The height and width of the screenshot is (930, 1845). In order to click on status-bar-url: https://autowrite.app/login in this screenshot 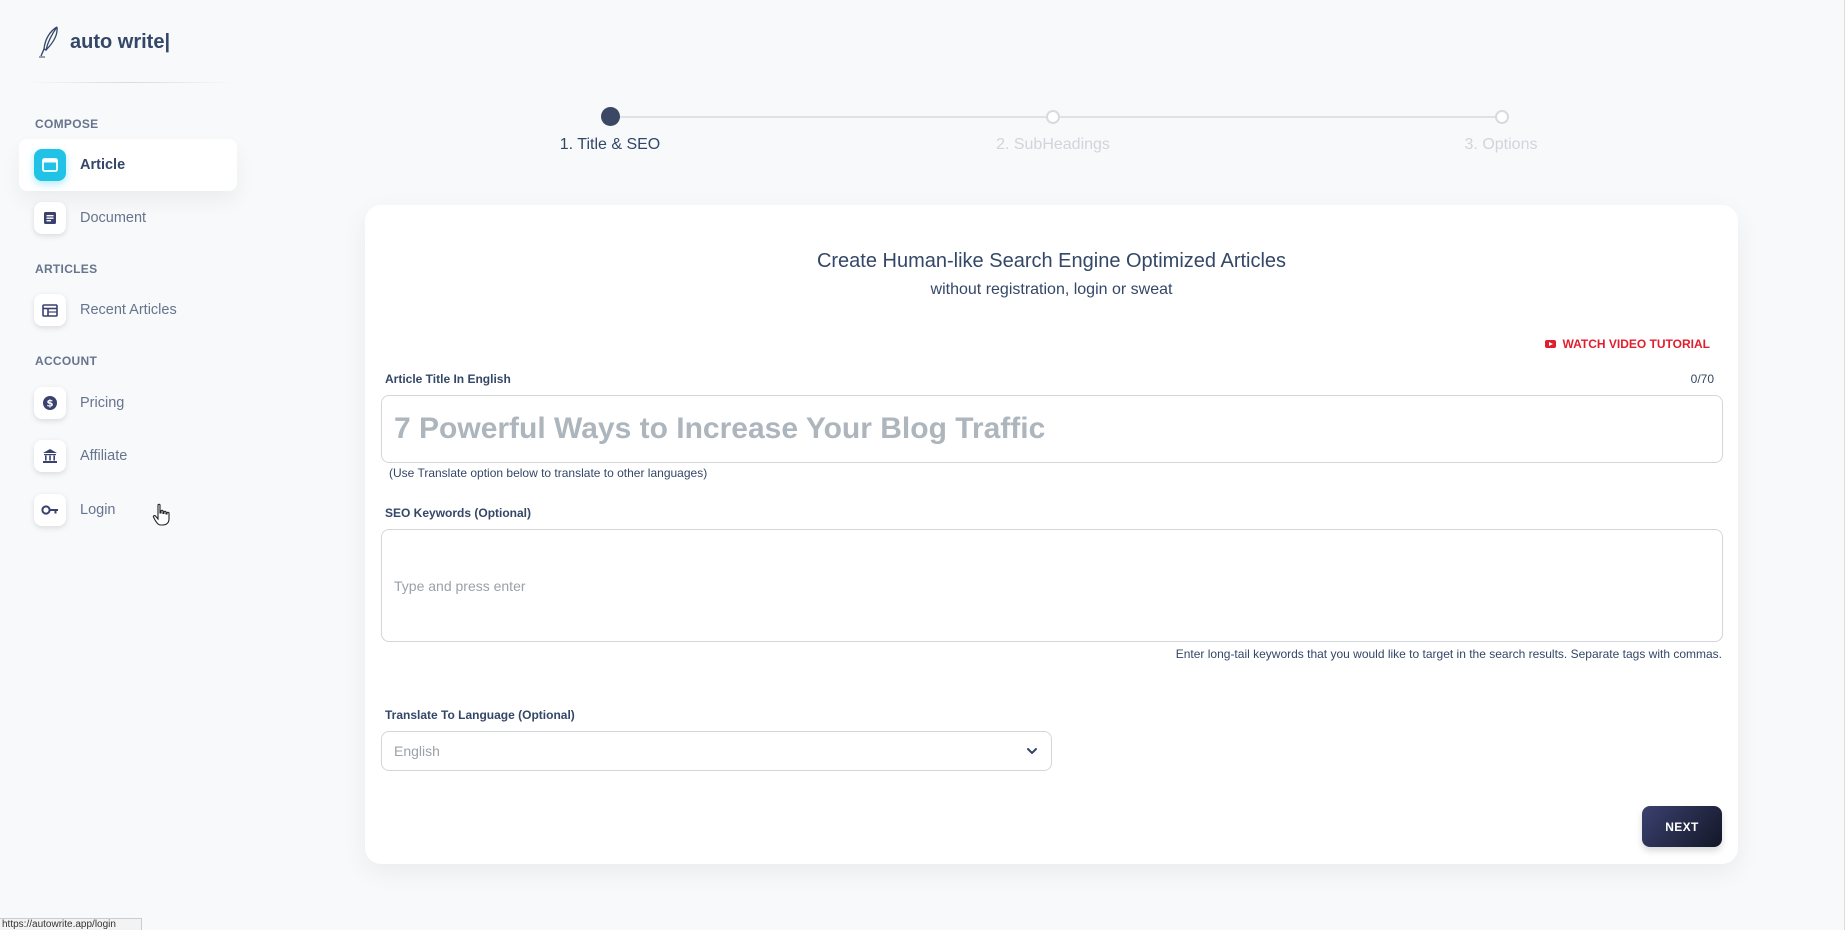, I will do `click(71, 924)`.